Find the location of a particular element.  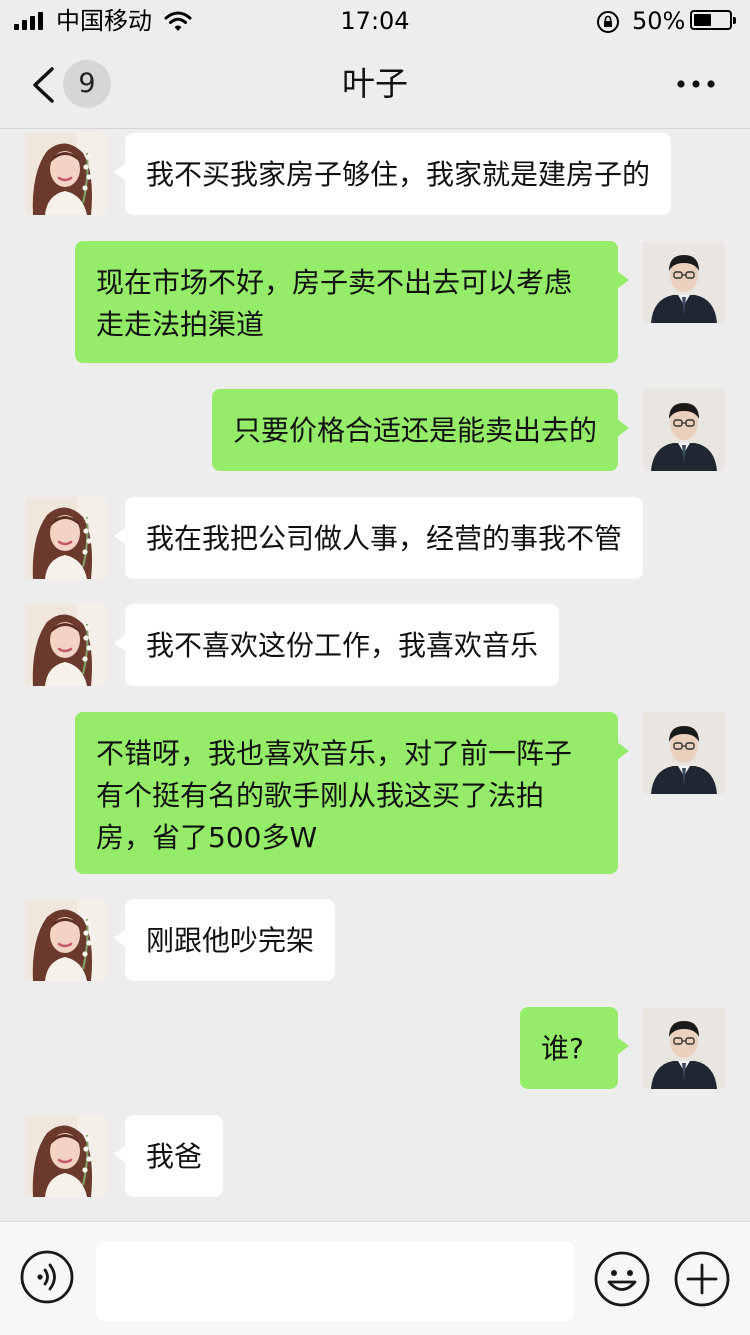

message-bubble: 我在我把公司做人事，经营的事我不管 is located at coordinates (378, 538).